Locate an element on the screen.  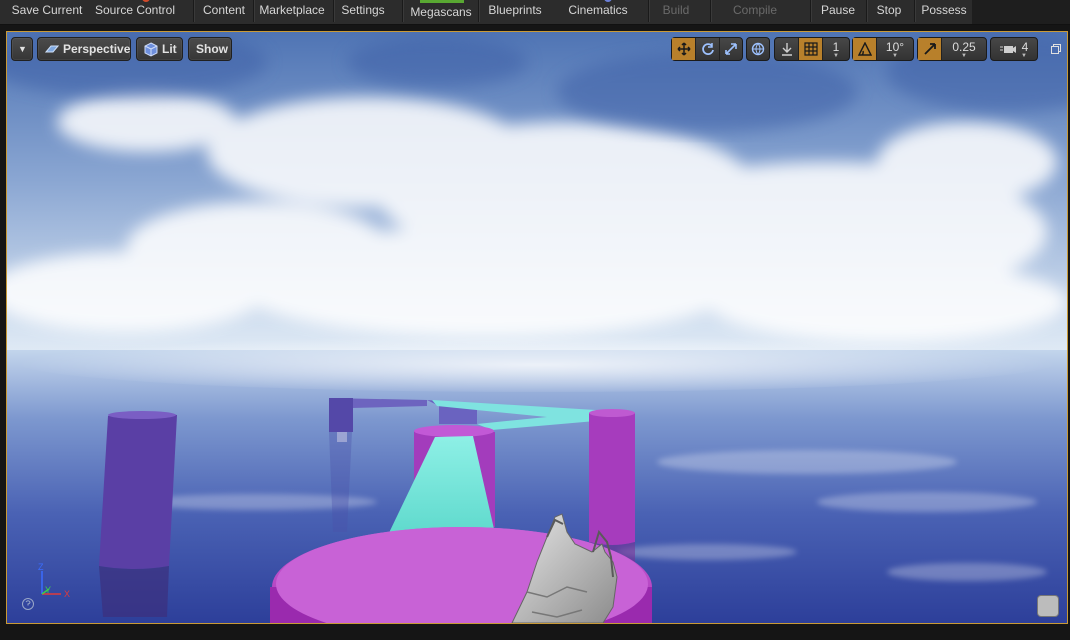
move-arrows-icon is located at coordinates (683, 49).